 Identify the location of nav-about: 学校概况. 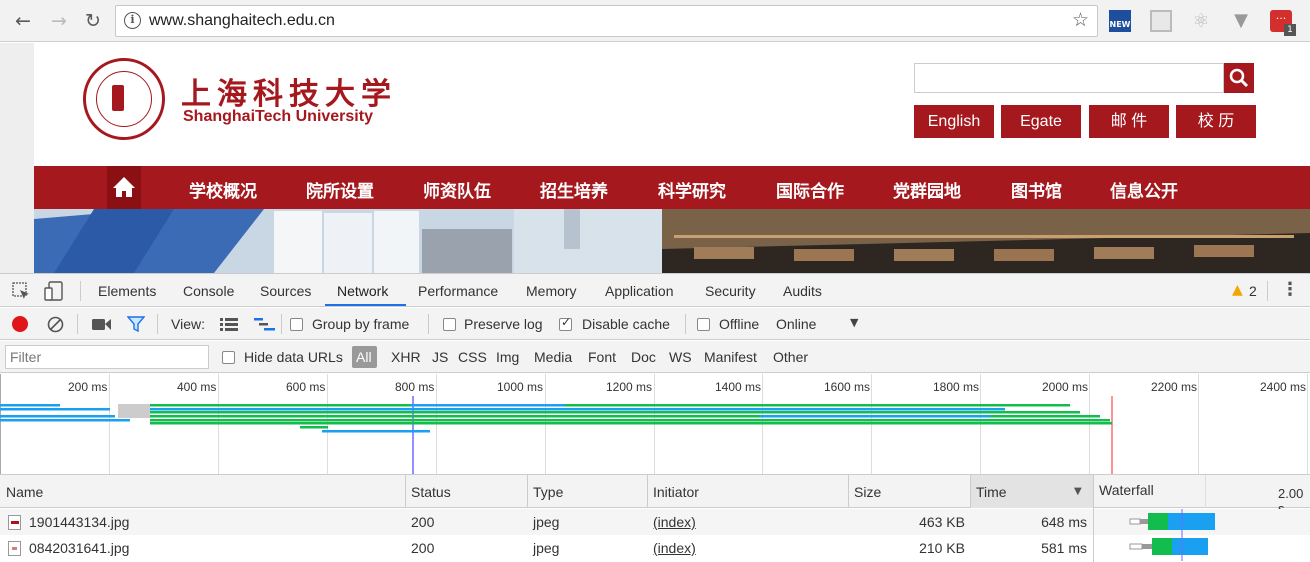
(223, 189).